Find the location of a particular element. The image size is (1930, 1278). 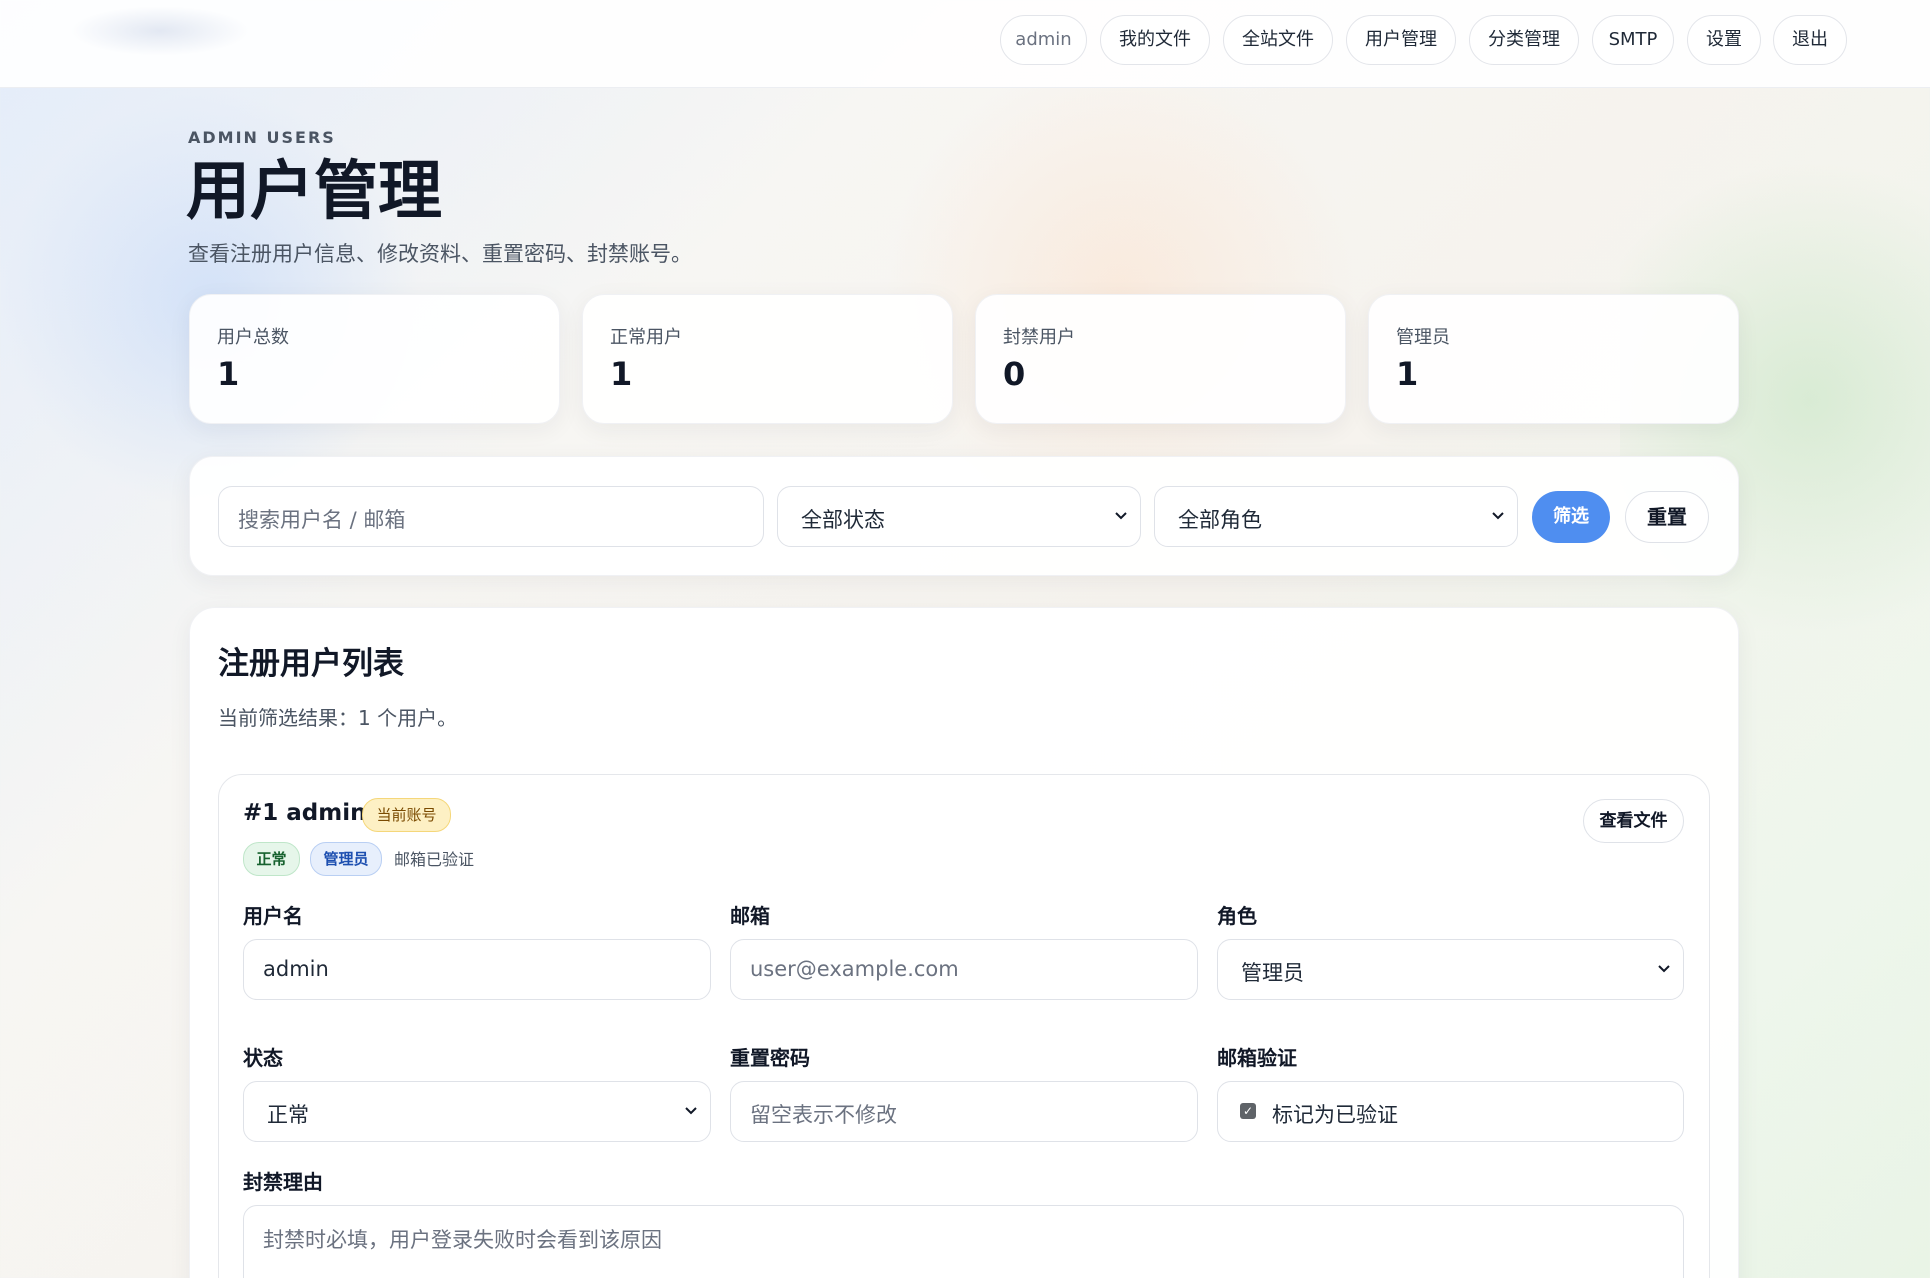

stat-value: 0 is located at coordinates (1014, 374).